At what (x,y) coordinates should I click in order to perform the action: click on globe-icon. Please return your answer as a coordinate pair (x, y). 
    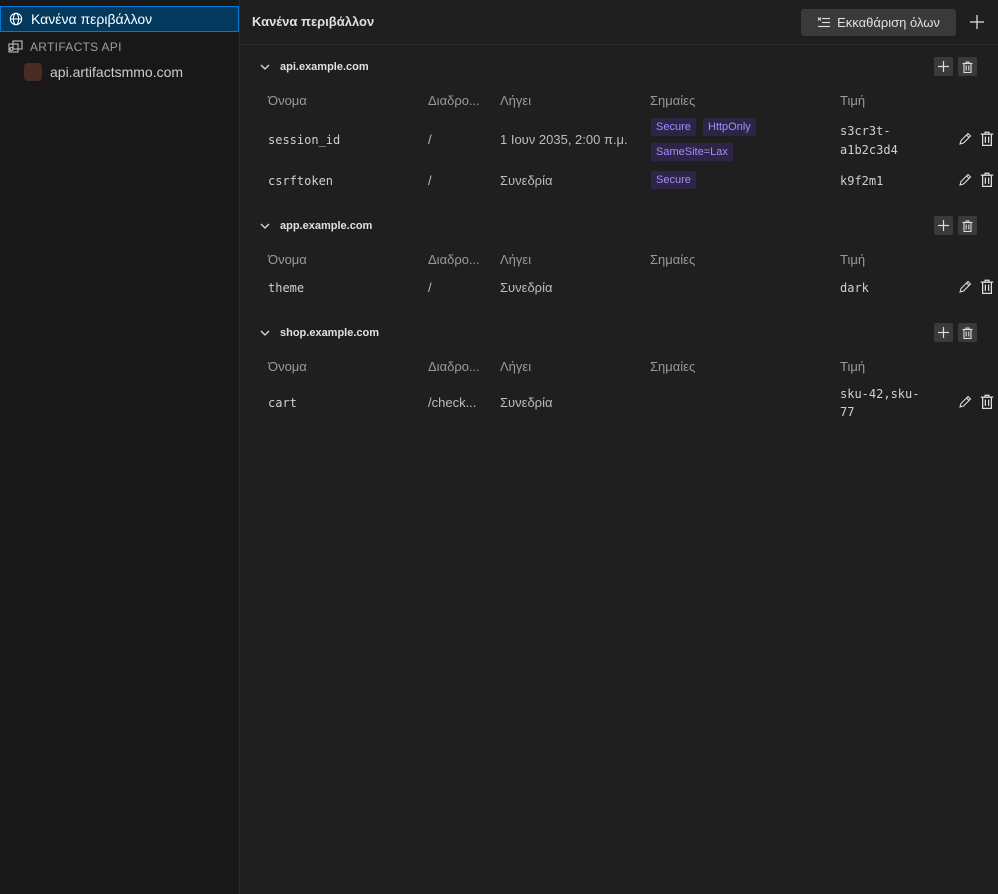
    Looking at the image, I should click on (16, 19).